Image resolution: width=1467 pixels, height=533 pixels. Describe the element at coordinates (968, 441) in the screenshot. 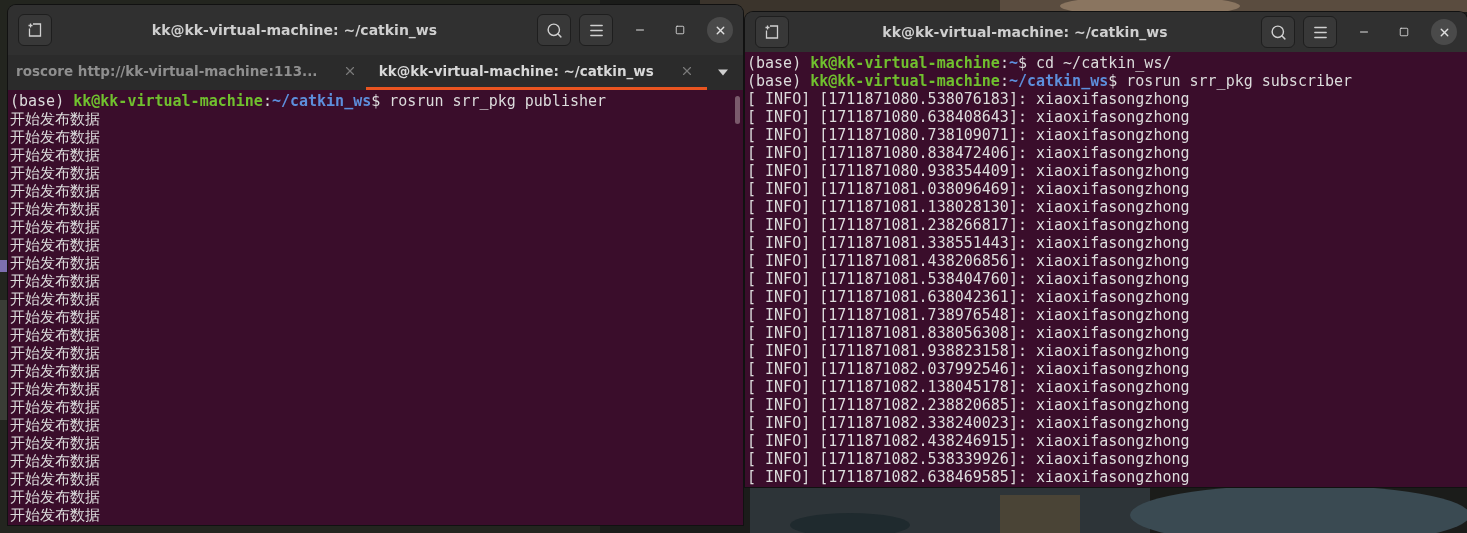

I see `output-line: [ INFO] [1711871082.438246915]: xiaoxifasongzhong` at that location.